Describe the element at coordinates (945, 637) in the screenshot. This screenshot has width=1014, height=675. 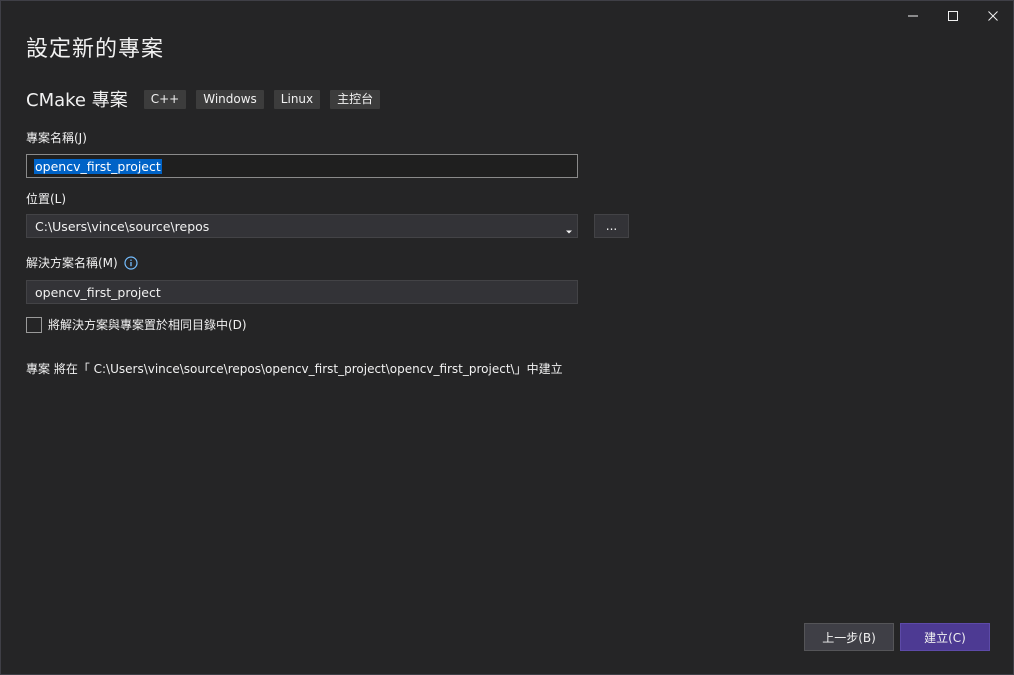
I see `create-button: 建立(C)` at that location.